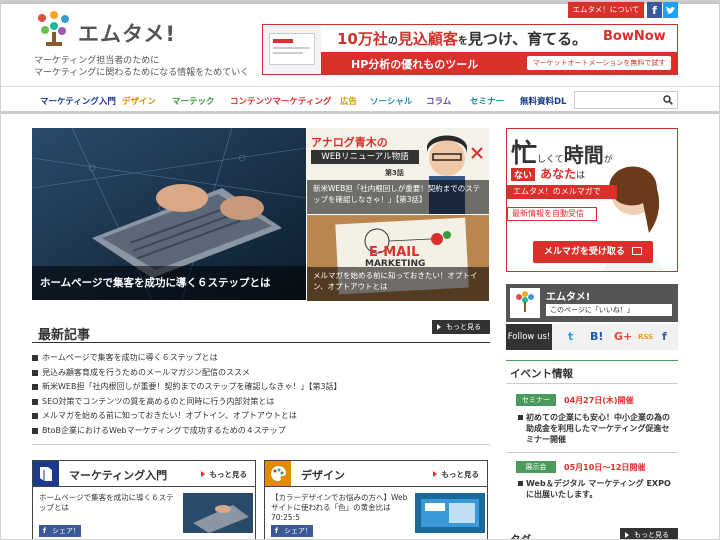 This screenshot has width=720, height=540. Describe the element at coordinates (568, 297) in the screenshot. I see `fb-page-name: エムタメ!` at that location.